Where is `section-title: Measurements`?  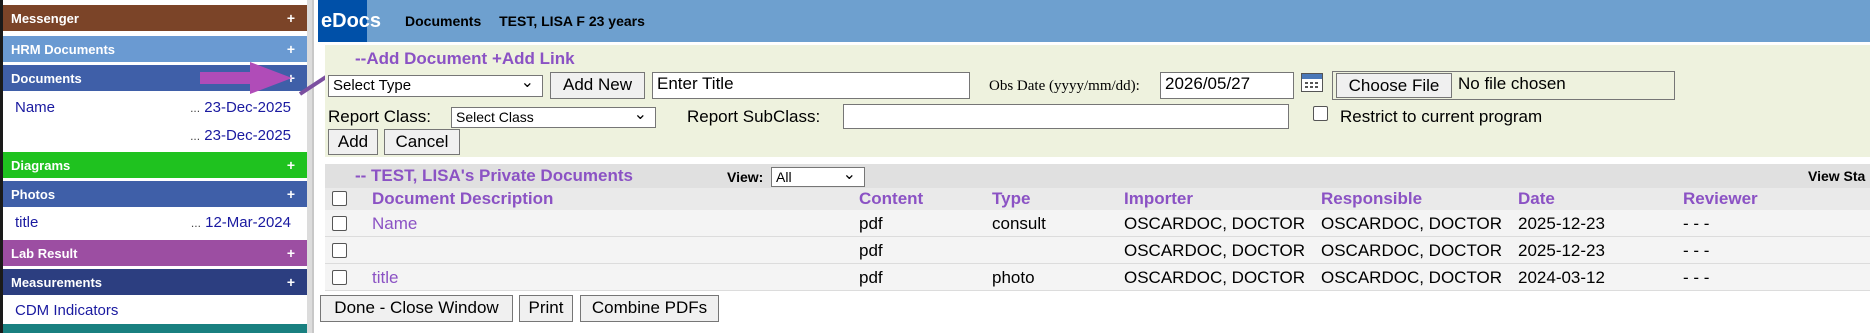 section-title: Measurements is located at coordinates (57, 282).